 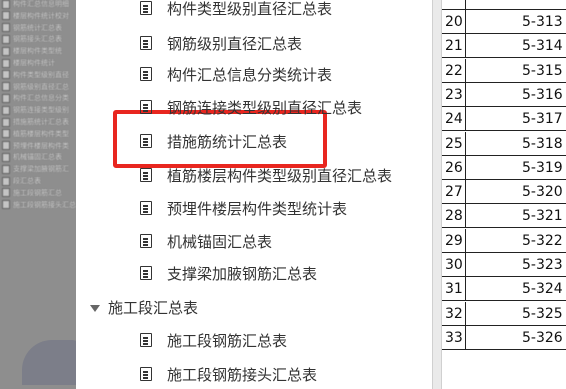 I want to click on table-row: 26 5-319, so click(x=504, y=167).